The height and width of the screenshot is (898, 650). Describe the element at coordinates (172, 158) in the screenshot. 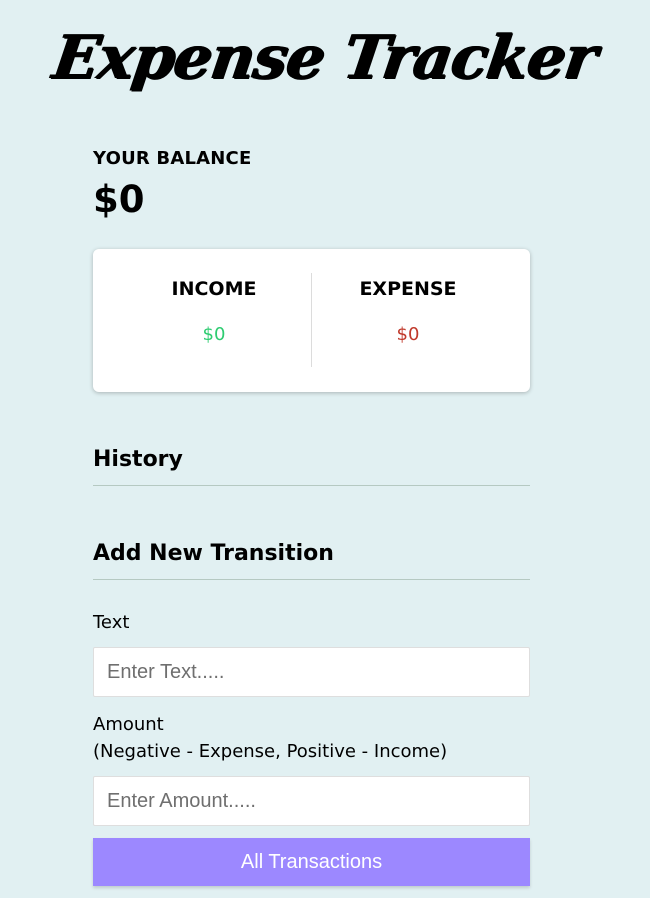

I see `balance-label: YOUR BALANCE` at that location.